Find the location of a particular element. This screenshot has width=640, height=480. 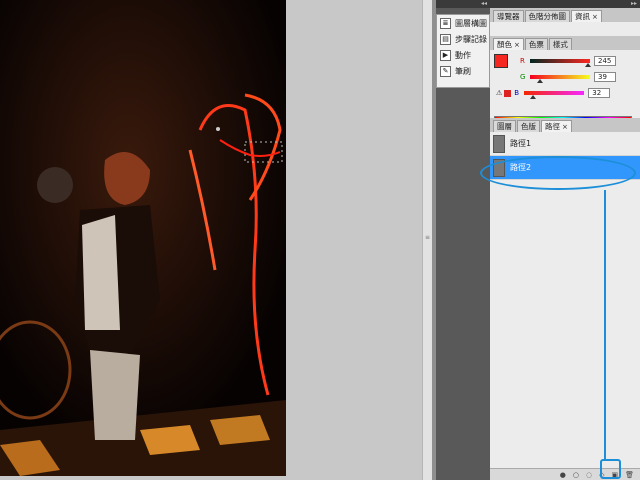

vertical-scrollbar: ≡ is located at coordinates (427, 240).